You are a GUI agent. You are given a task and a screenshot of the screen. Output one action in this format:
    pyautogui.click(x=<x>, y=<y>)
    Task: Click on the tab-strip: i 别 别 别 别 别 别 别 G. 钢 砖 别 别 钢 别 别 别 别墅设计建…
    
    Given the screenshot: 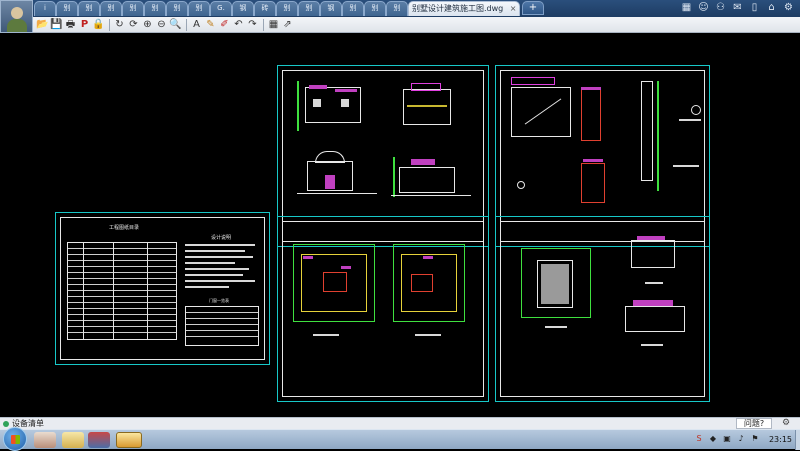 What is the action you would take?
    pyautogui.click(x=400, y=8)
    